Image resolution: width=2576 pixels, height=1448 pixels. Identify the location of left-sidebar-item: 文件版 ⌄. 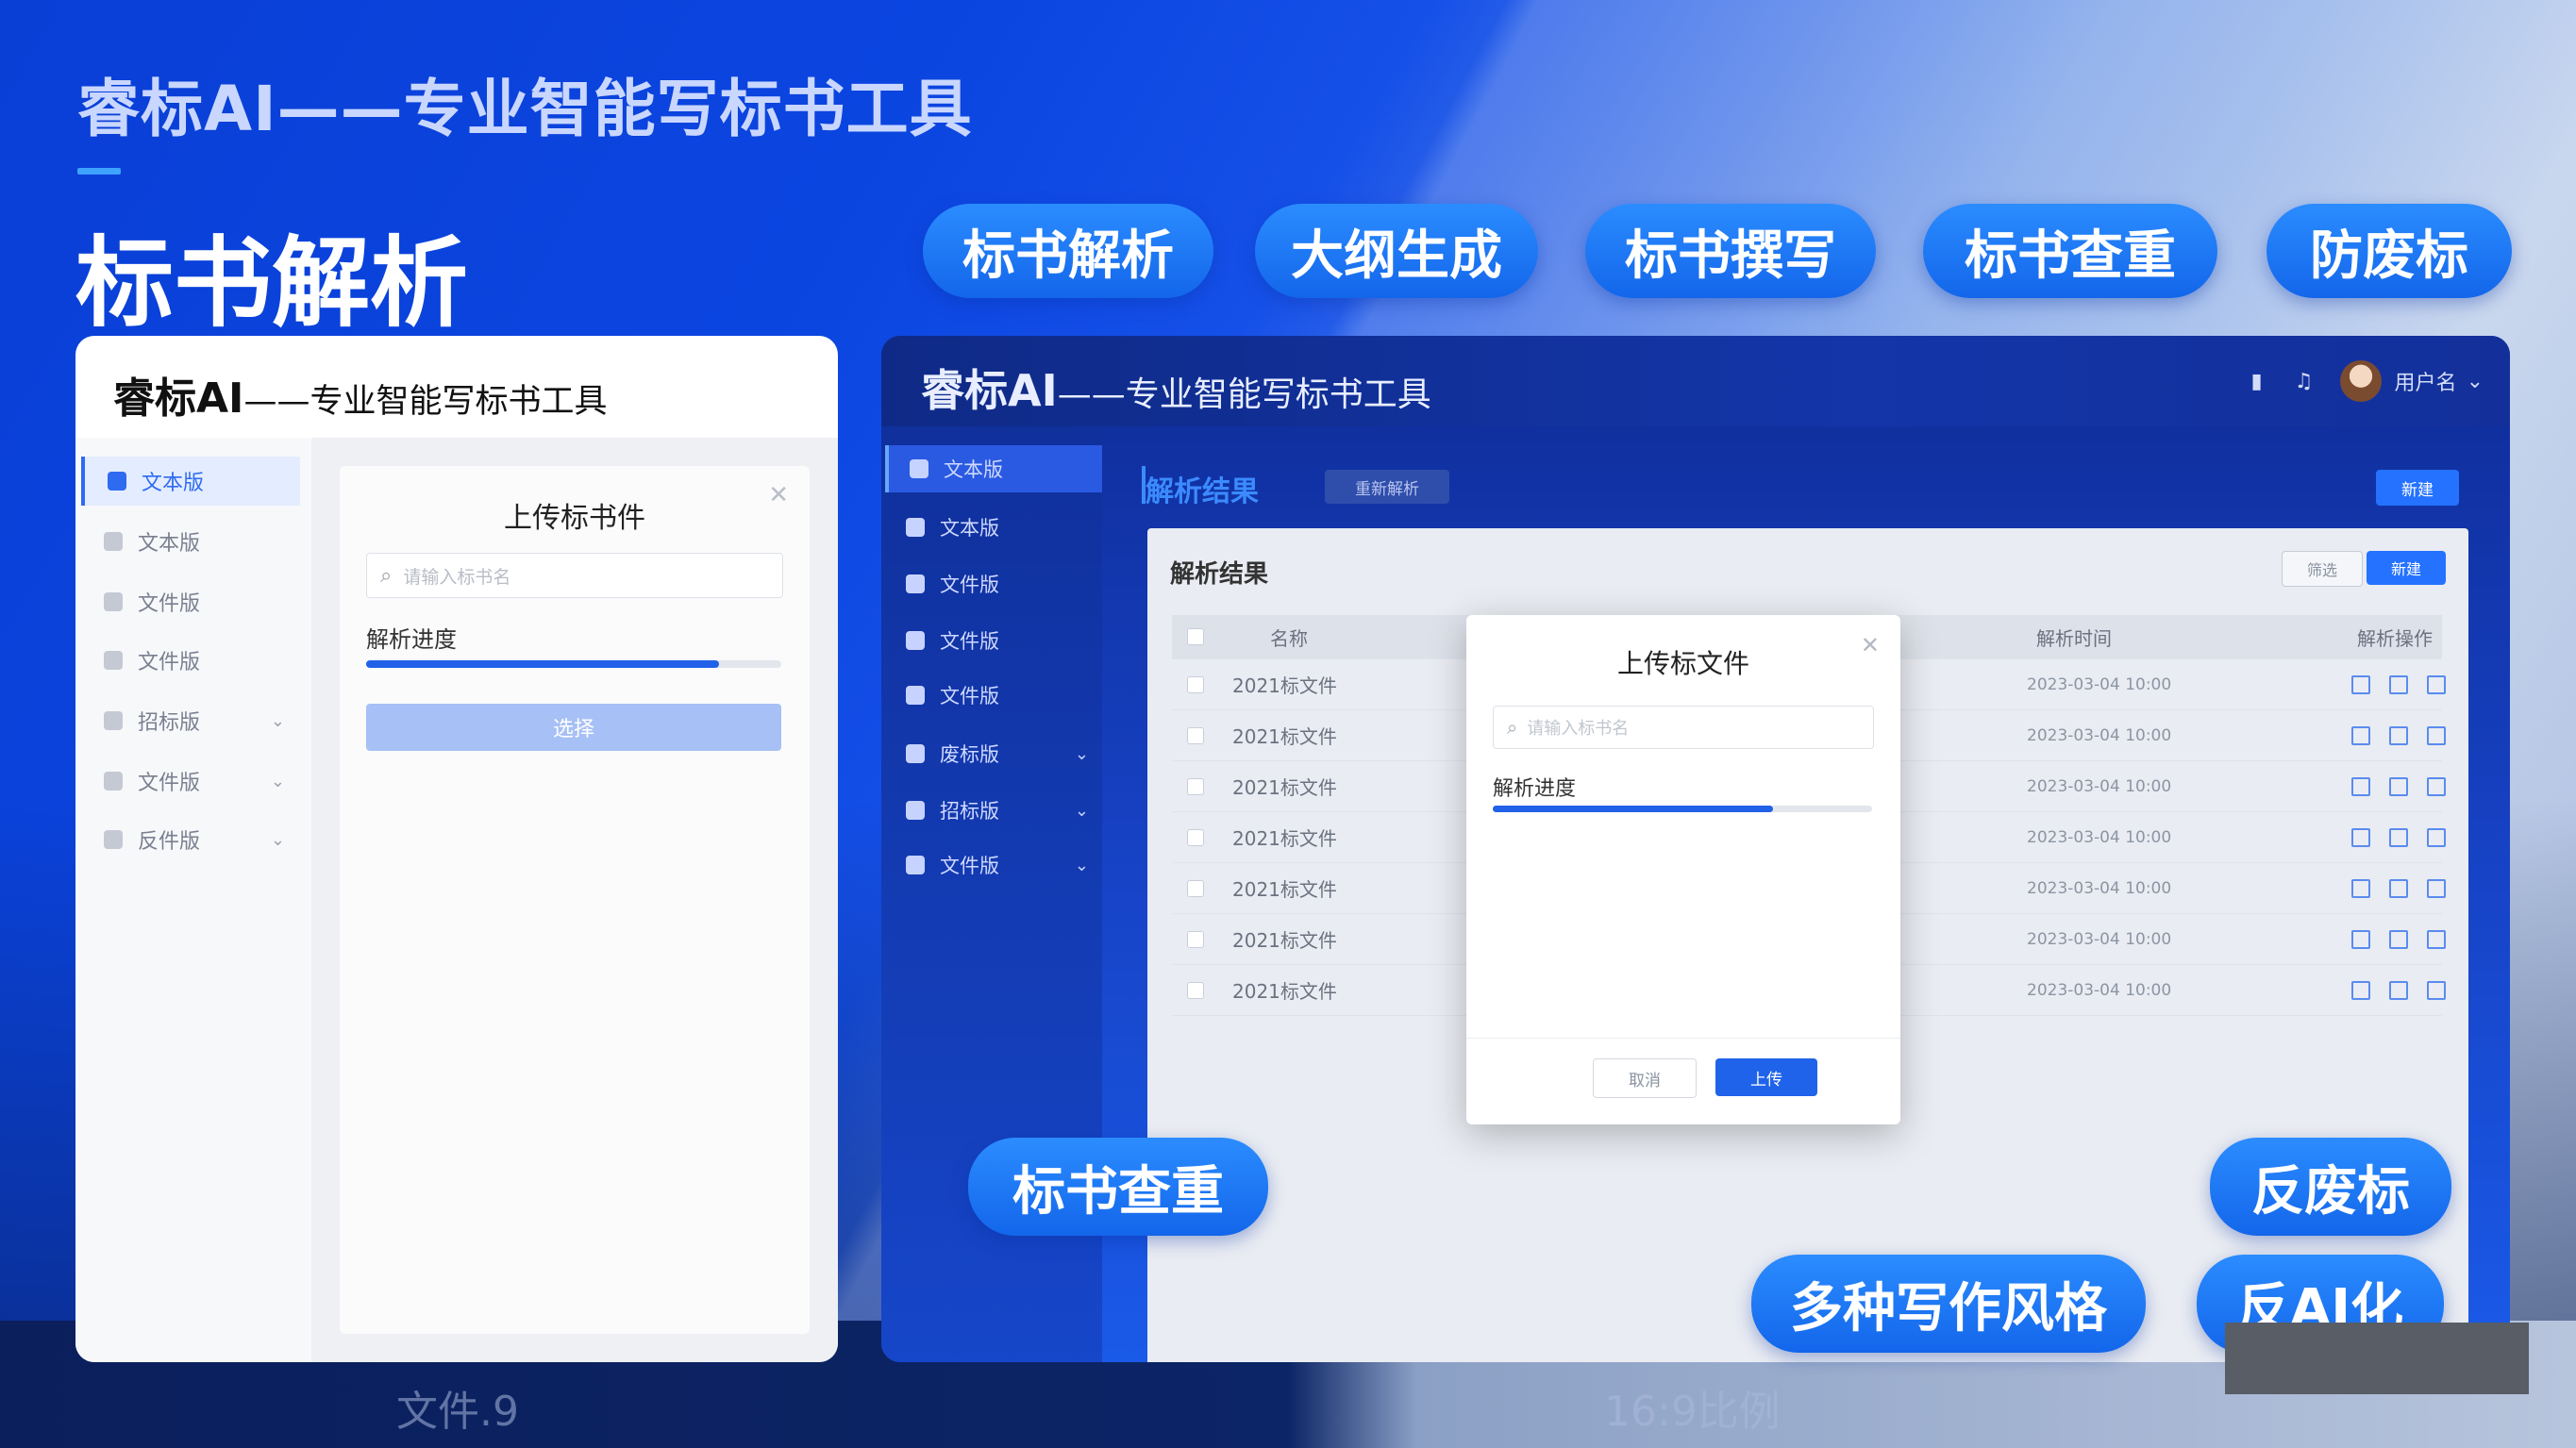
(188, 782).